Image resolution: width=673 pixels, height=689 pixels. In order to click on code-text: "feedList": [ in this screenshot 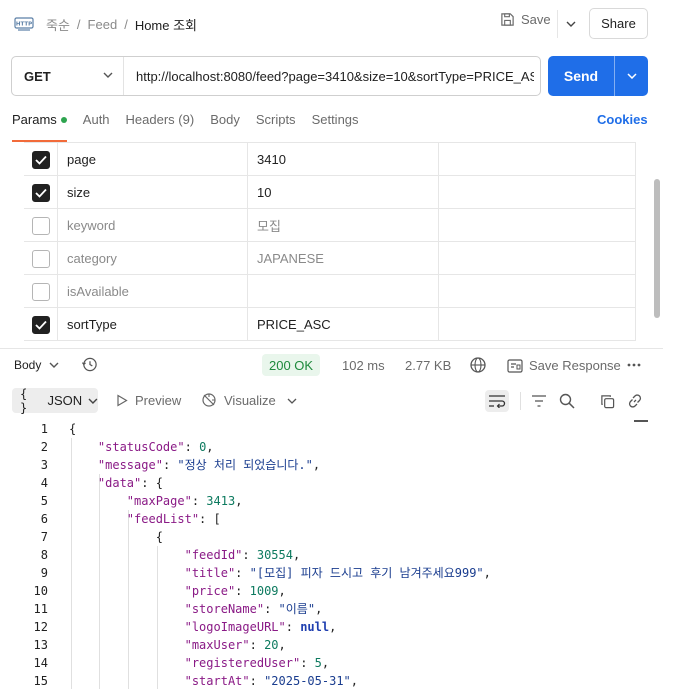, I will do `click(173, 519)`.